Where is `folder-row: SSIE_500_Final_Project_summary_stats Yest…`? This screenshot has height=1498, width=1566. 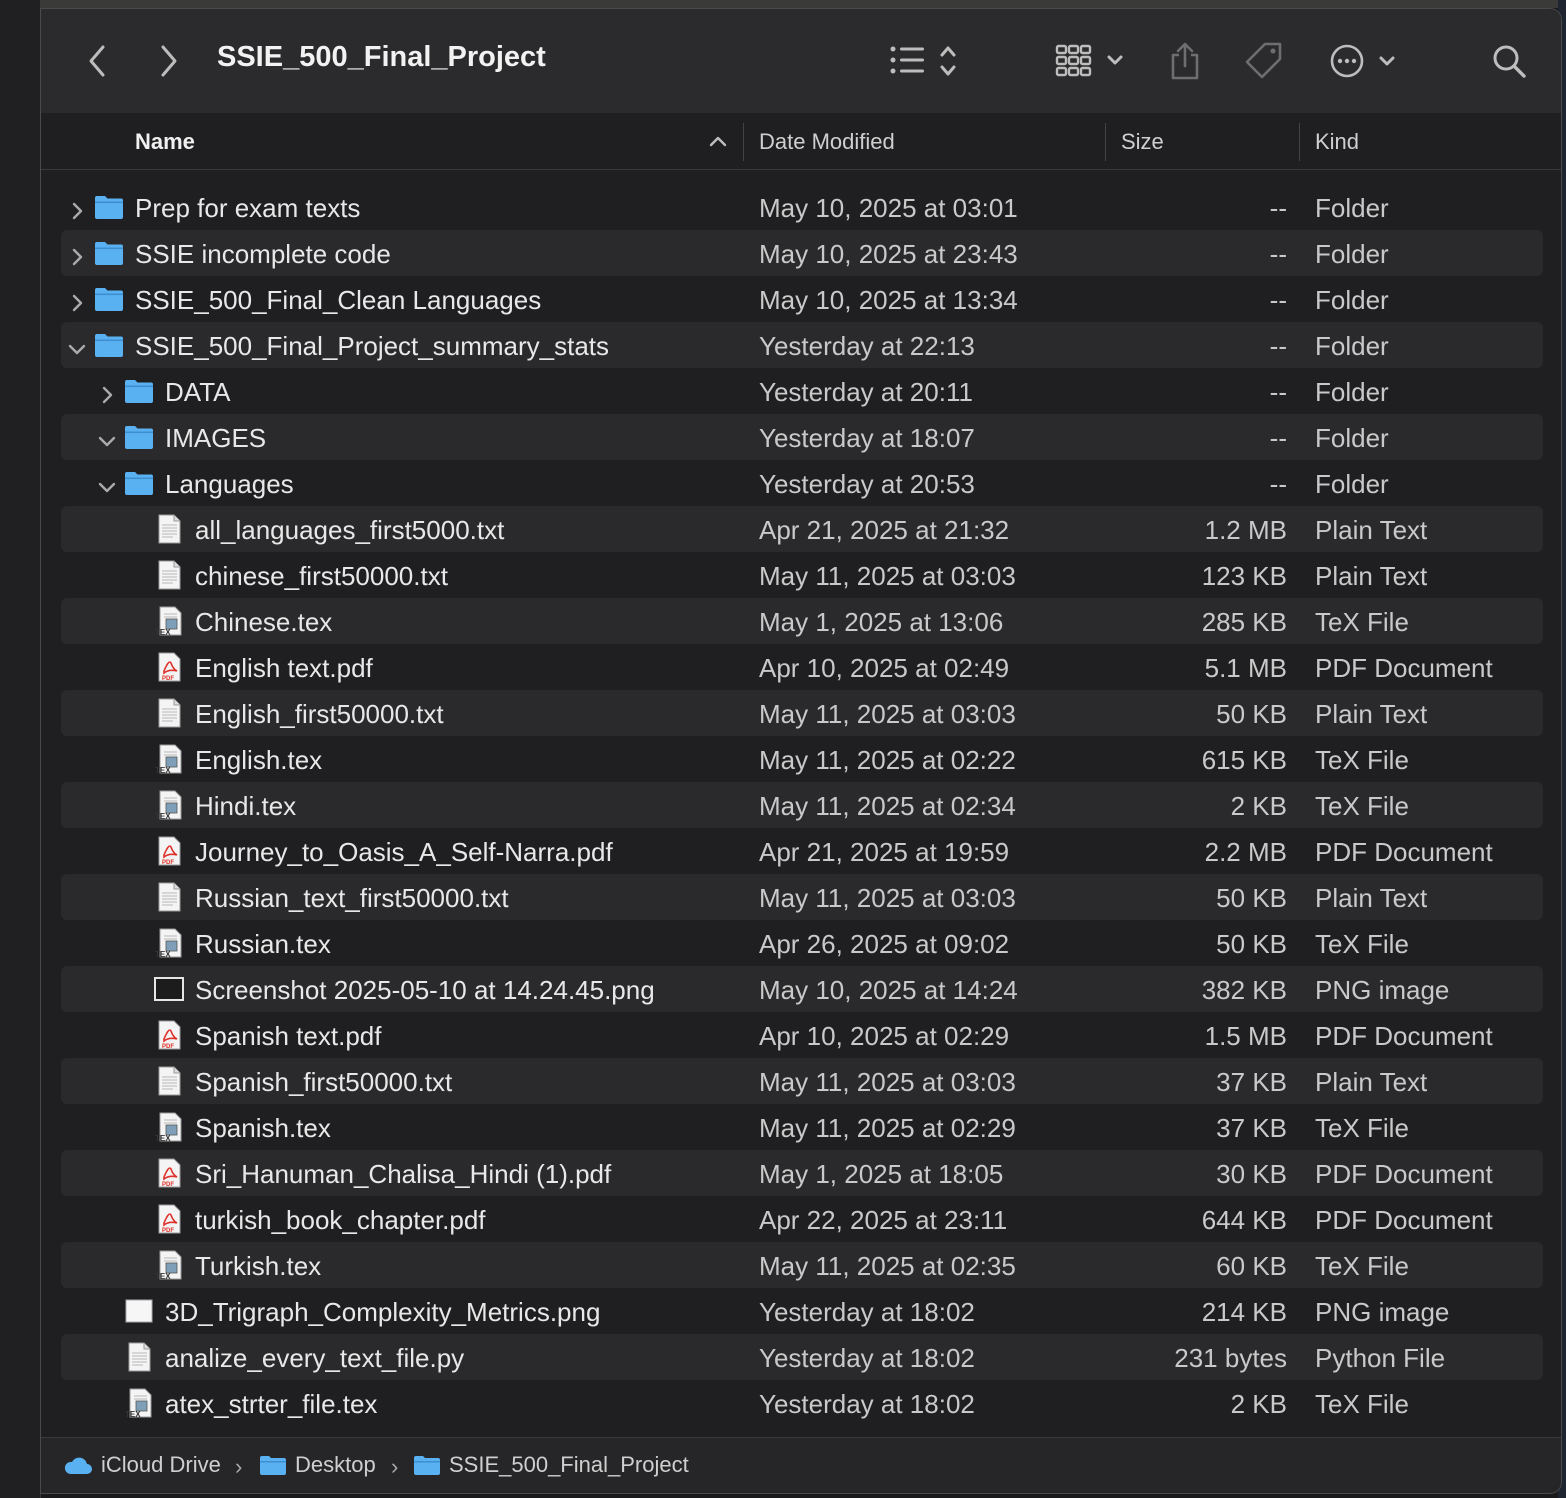
folder-row: SSIE_500_Final_Project_summary_stats Yest… is located at coordinates (802, 345).